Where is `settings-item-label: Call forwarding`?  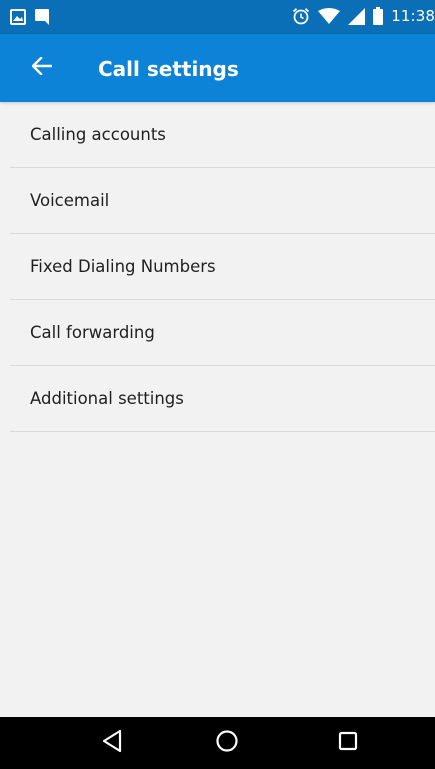 settings-item-label: Call forwarding is located at coordinates (92, 332).